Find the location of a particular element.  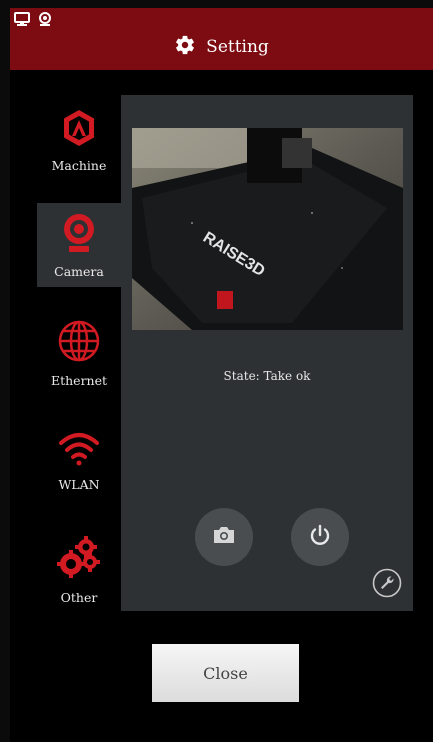

camera-settings-button is located at coordinates (387, 583).